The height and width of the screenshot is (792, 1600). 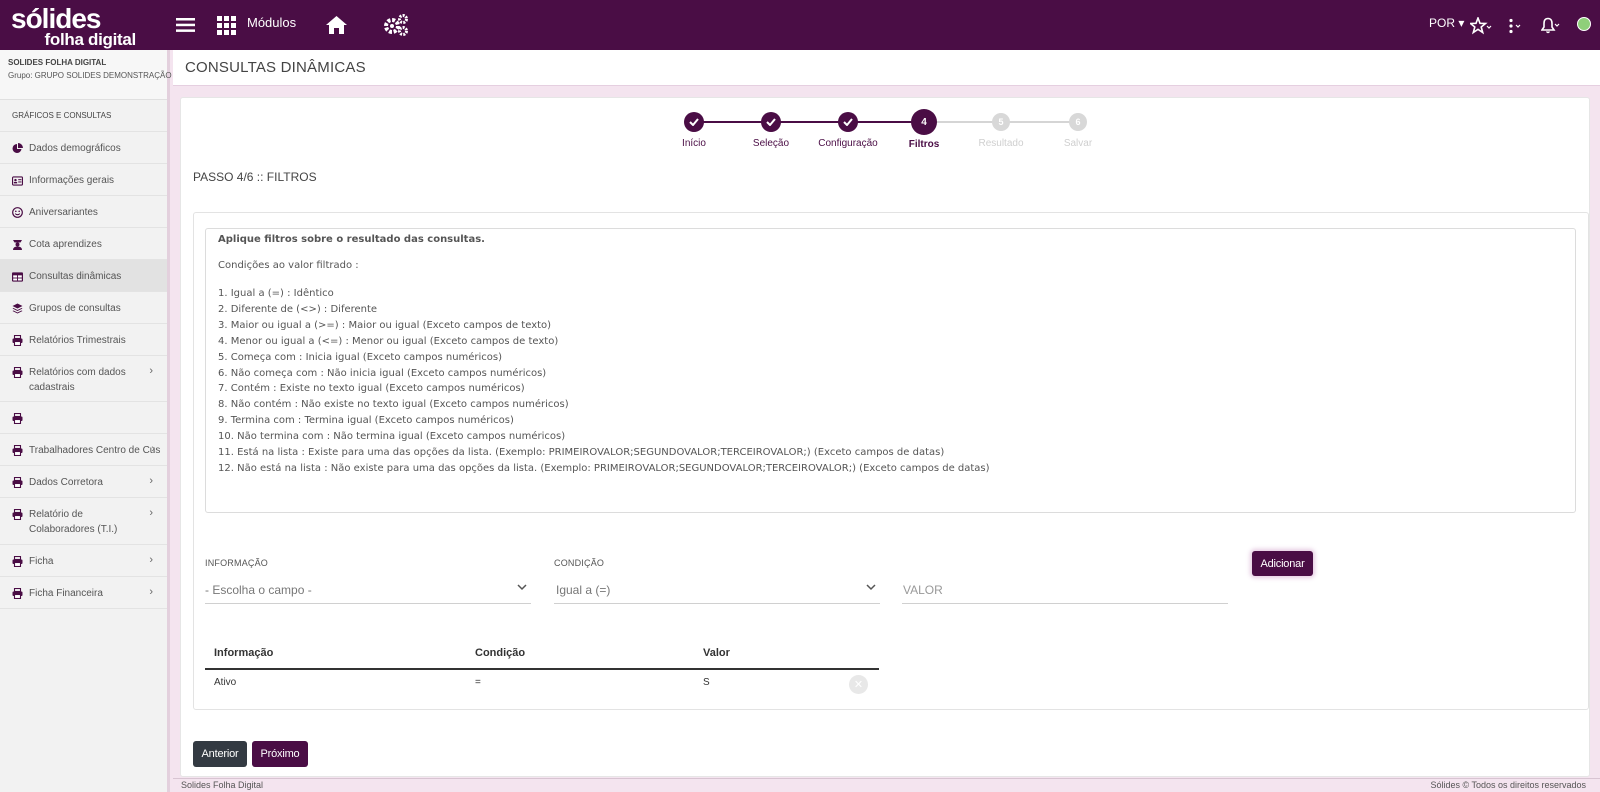 I want to click on pie-chart-icon, so click(x=17, y=148).